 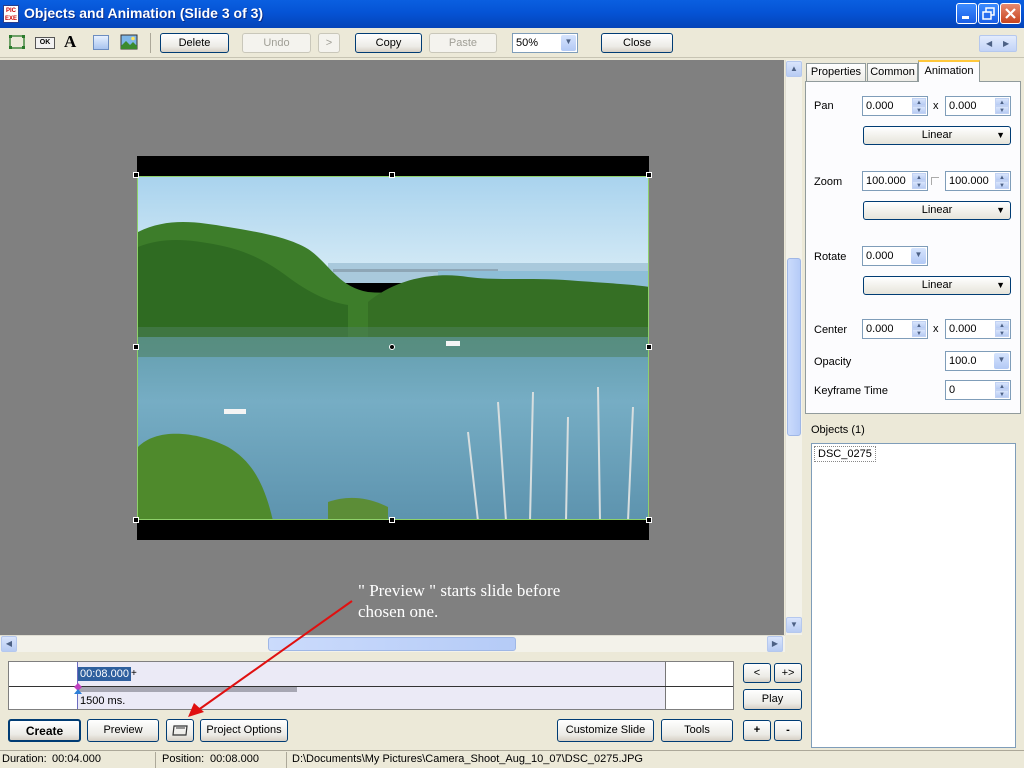 I want to click on add-keyframe-button: +, so click(x=757, y=730).